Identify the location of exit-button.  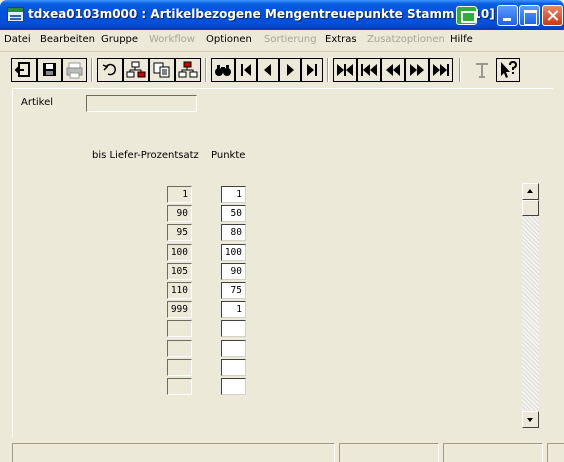
(24, 70).